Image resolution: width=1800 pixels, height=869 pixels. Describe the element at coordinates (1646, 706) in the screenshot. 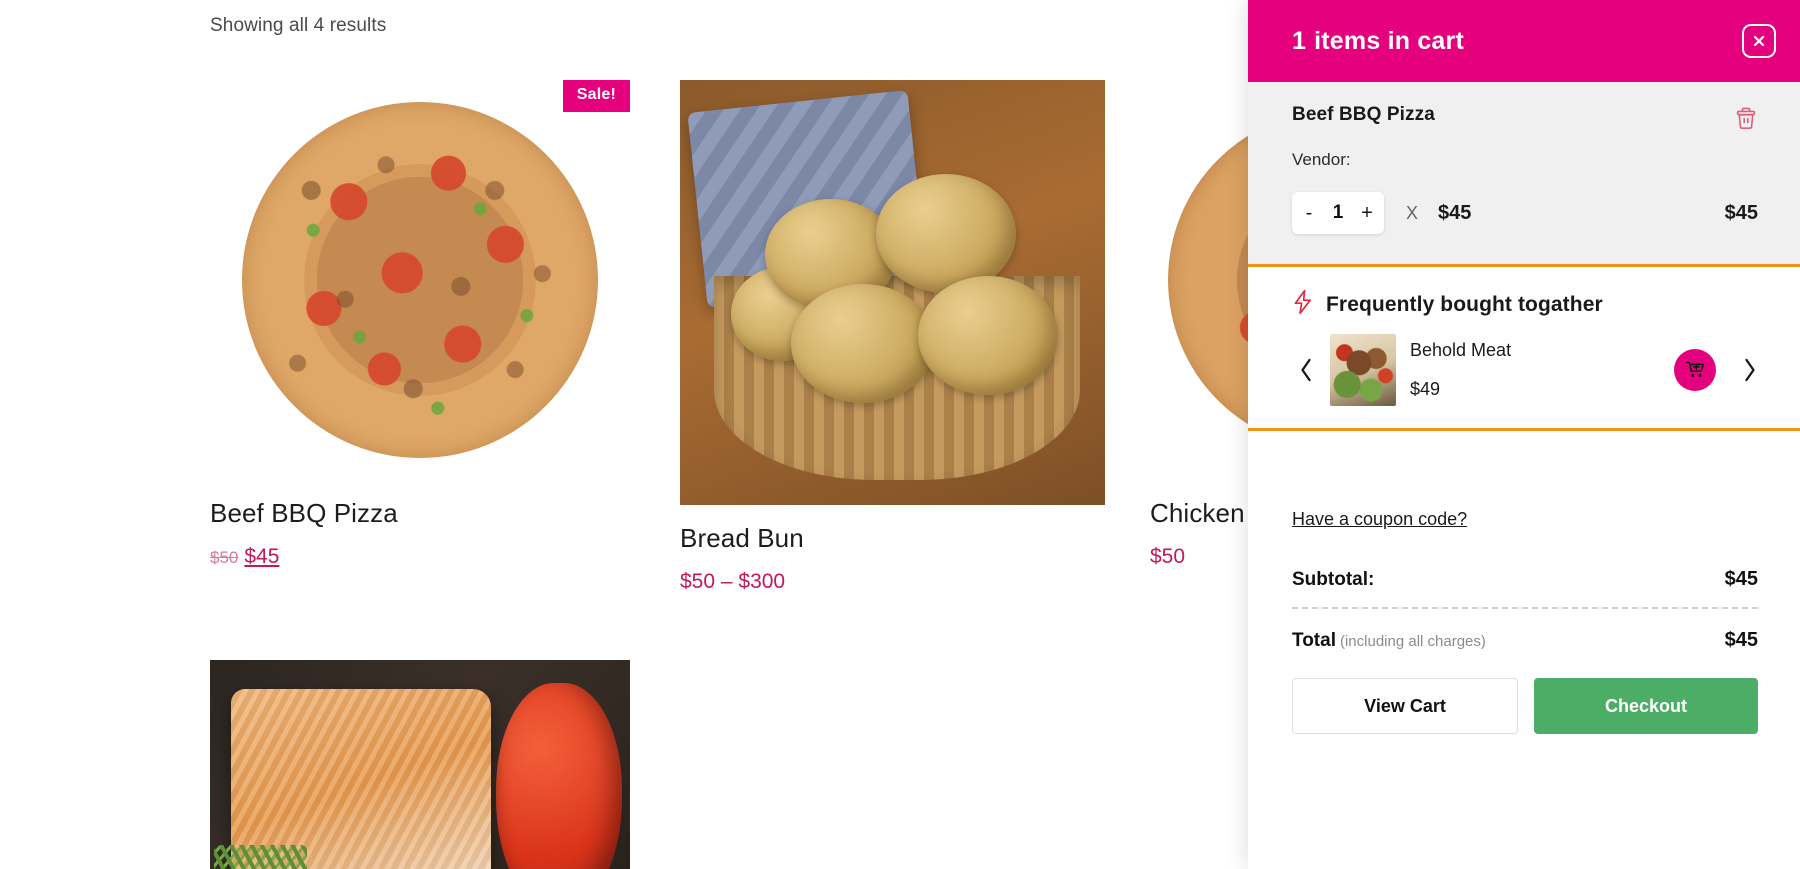

I see `checkout-button: Checkout` at that location.